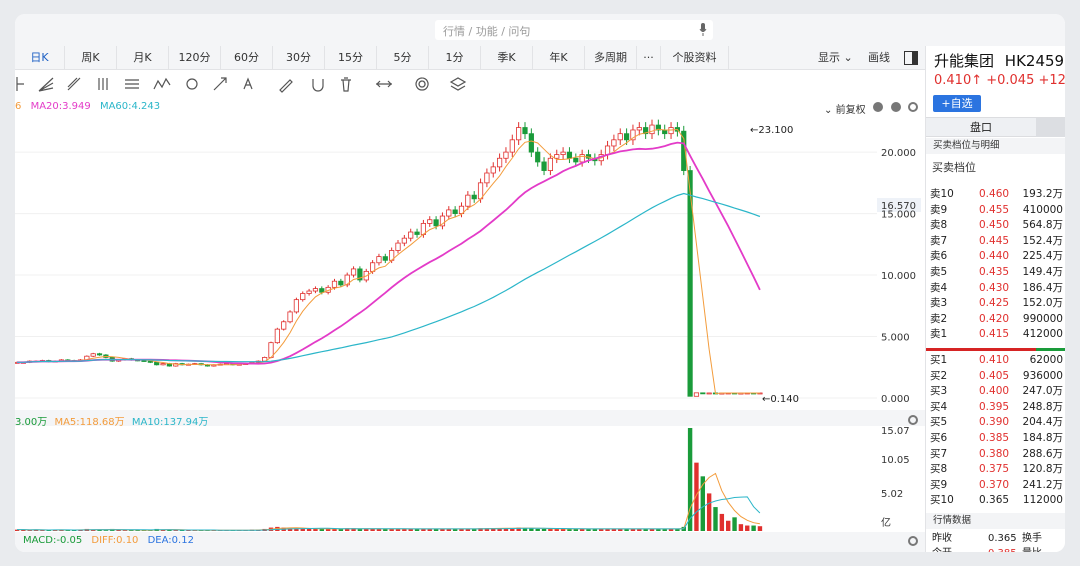 This screenshot has width=1080, height=566. I want to click on y-tick-label: 15.000, so click(898, 215).